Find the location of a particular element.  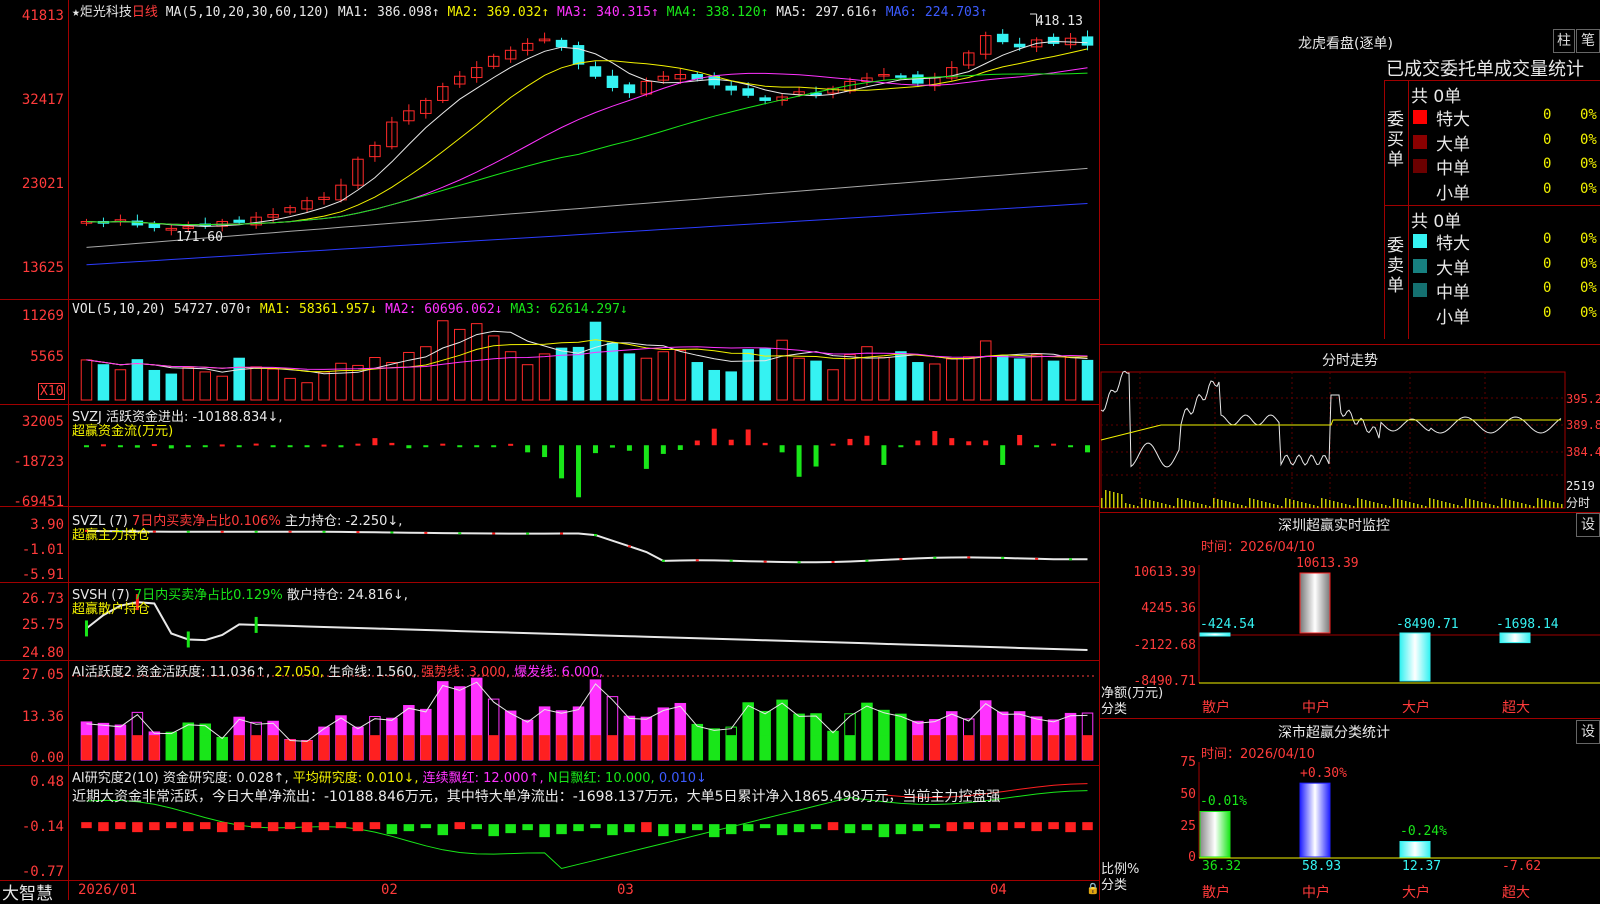

svsh-tick is located at coordinates (86, 628).